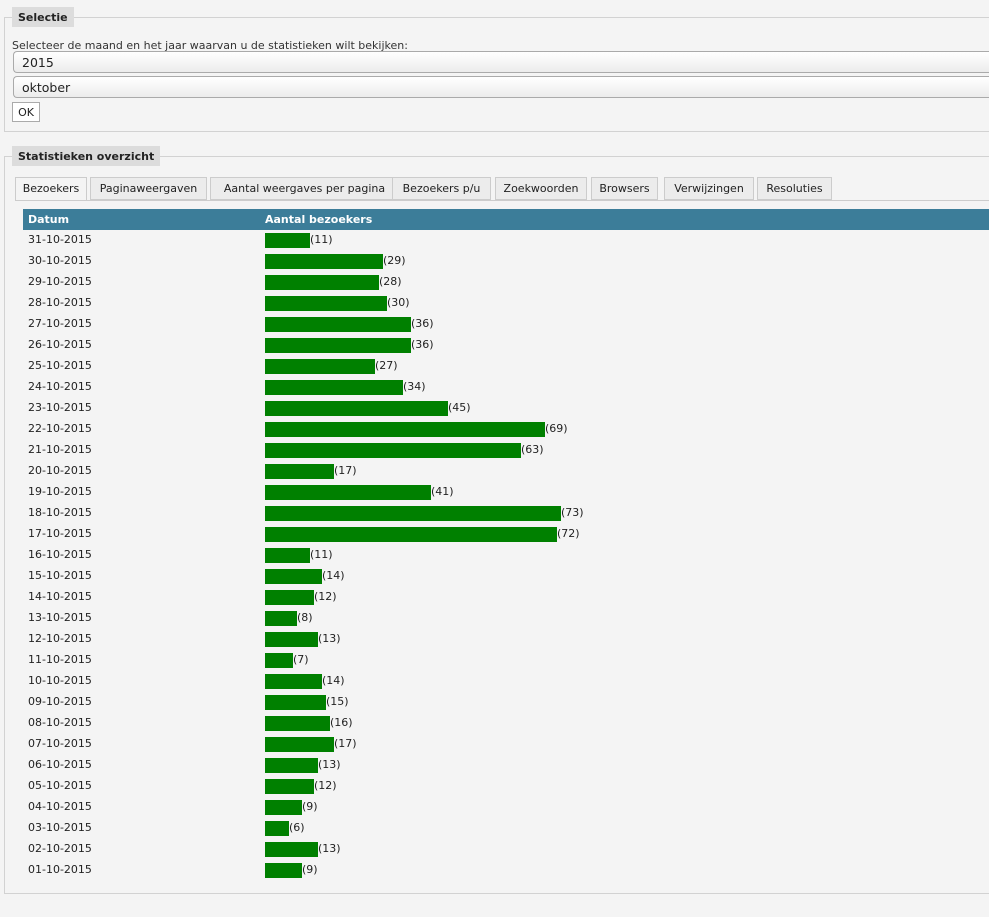 The height and width of the screenshot is (917, 989). What do you see at coordinates (422, 323) in the screenshot?
I see `visitor-count-label: (36)` at bounding box center [422, 323].